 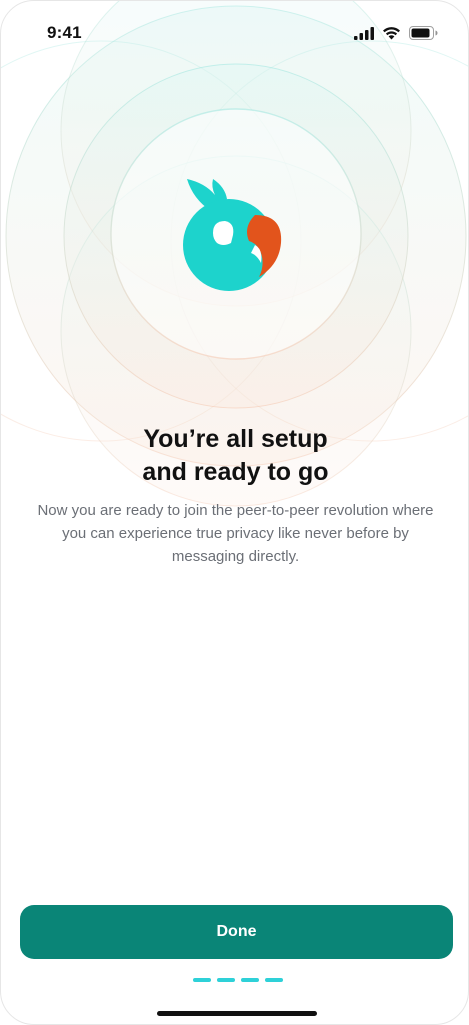 I want to click on signal-icon, so click(x=364, y=33).